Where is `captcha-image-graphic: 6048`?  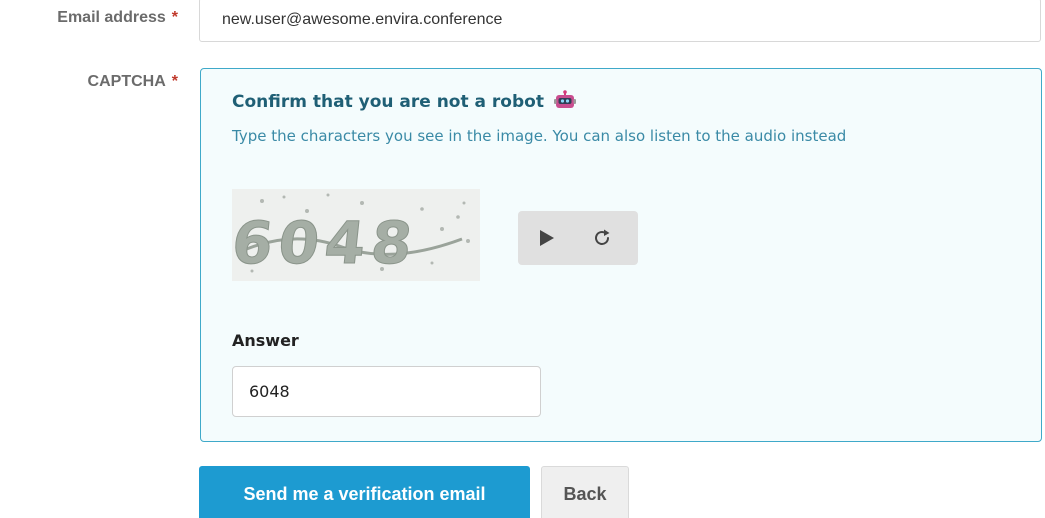 captcha-image-graphic: 6048 is located at coordinates (354, 235).